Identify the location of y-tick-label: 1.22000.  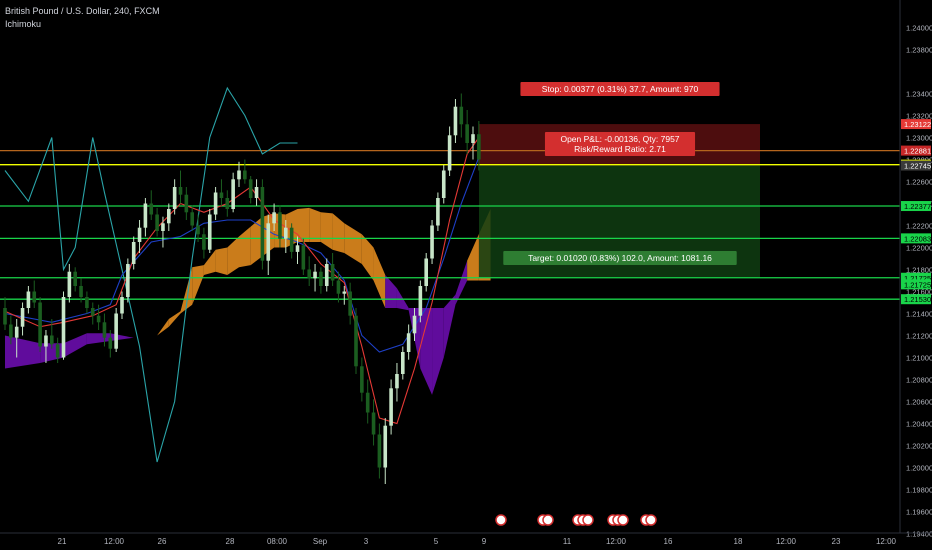
(919, 248).